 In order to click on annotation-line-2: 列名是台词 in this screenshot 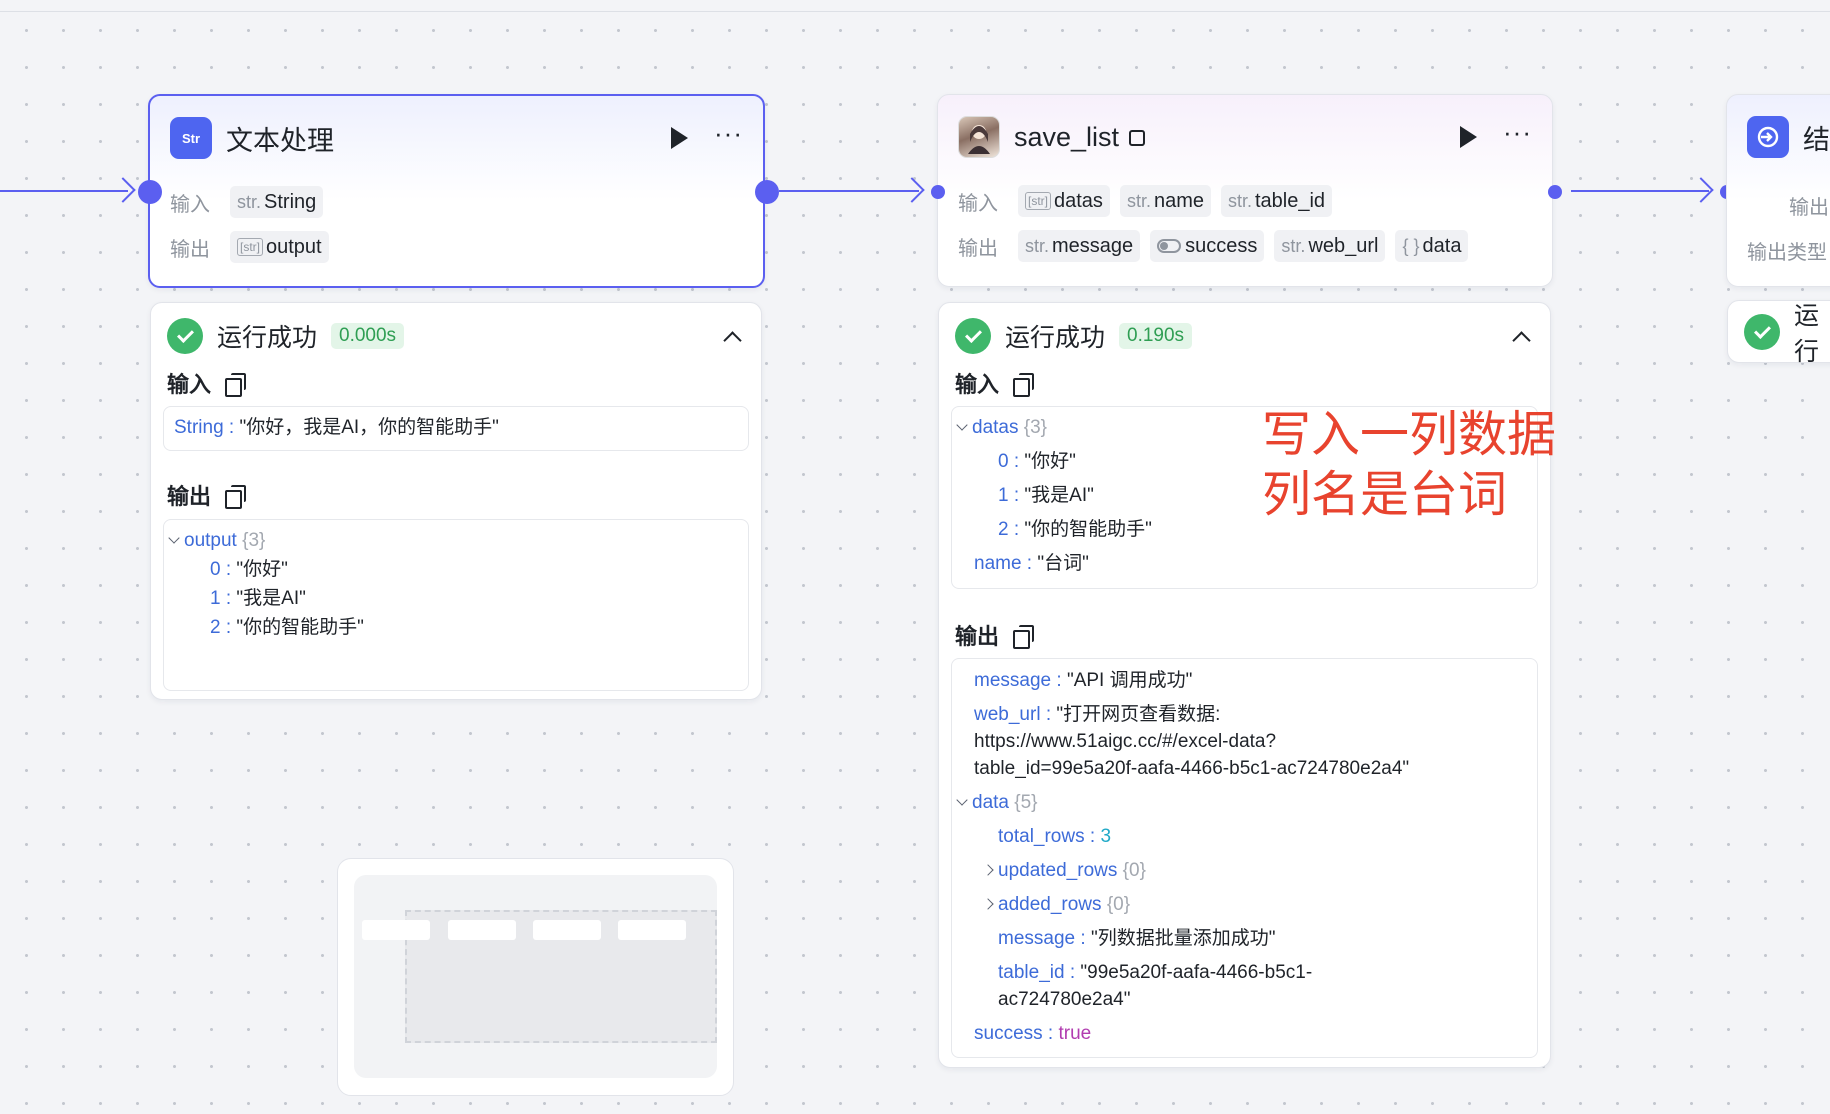, I will do `click(1385, 494)`.